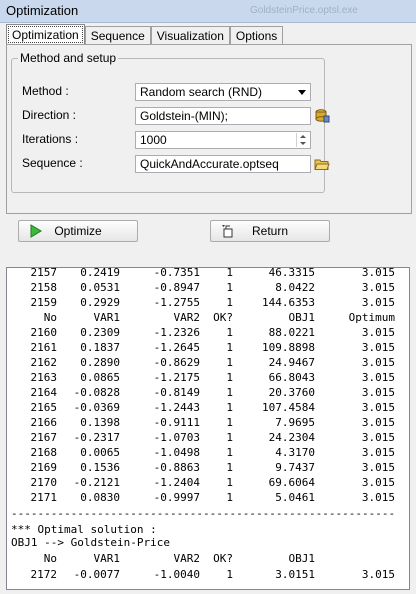 The height and width of the screenshot is (594, 416). What do you see at coordinates (100, 377) in the screenshot?
I see `cell-col-1: 0.0865` at bounding box center [100, 377].